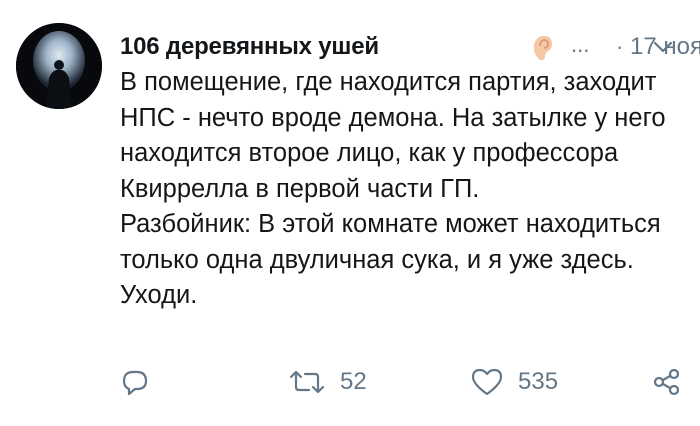  I want to click on tweet-actions: 52 535, so click(350, 385).